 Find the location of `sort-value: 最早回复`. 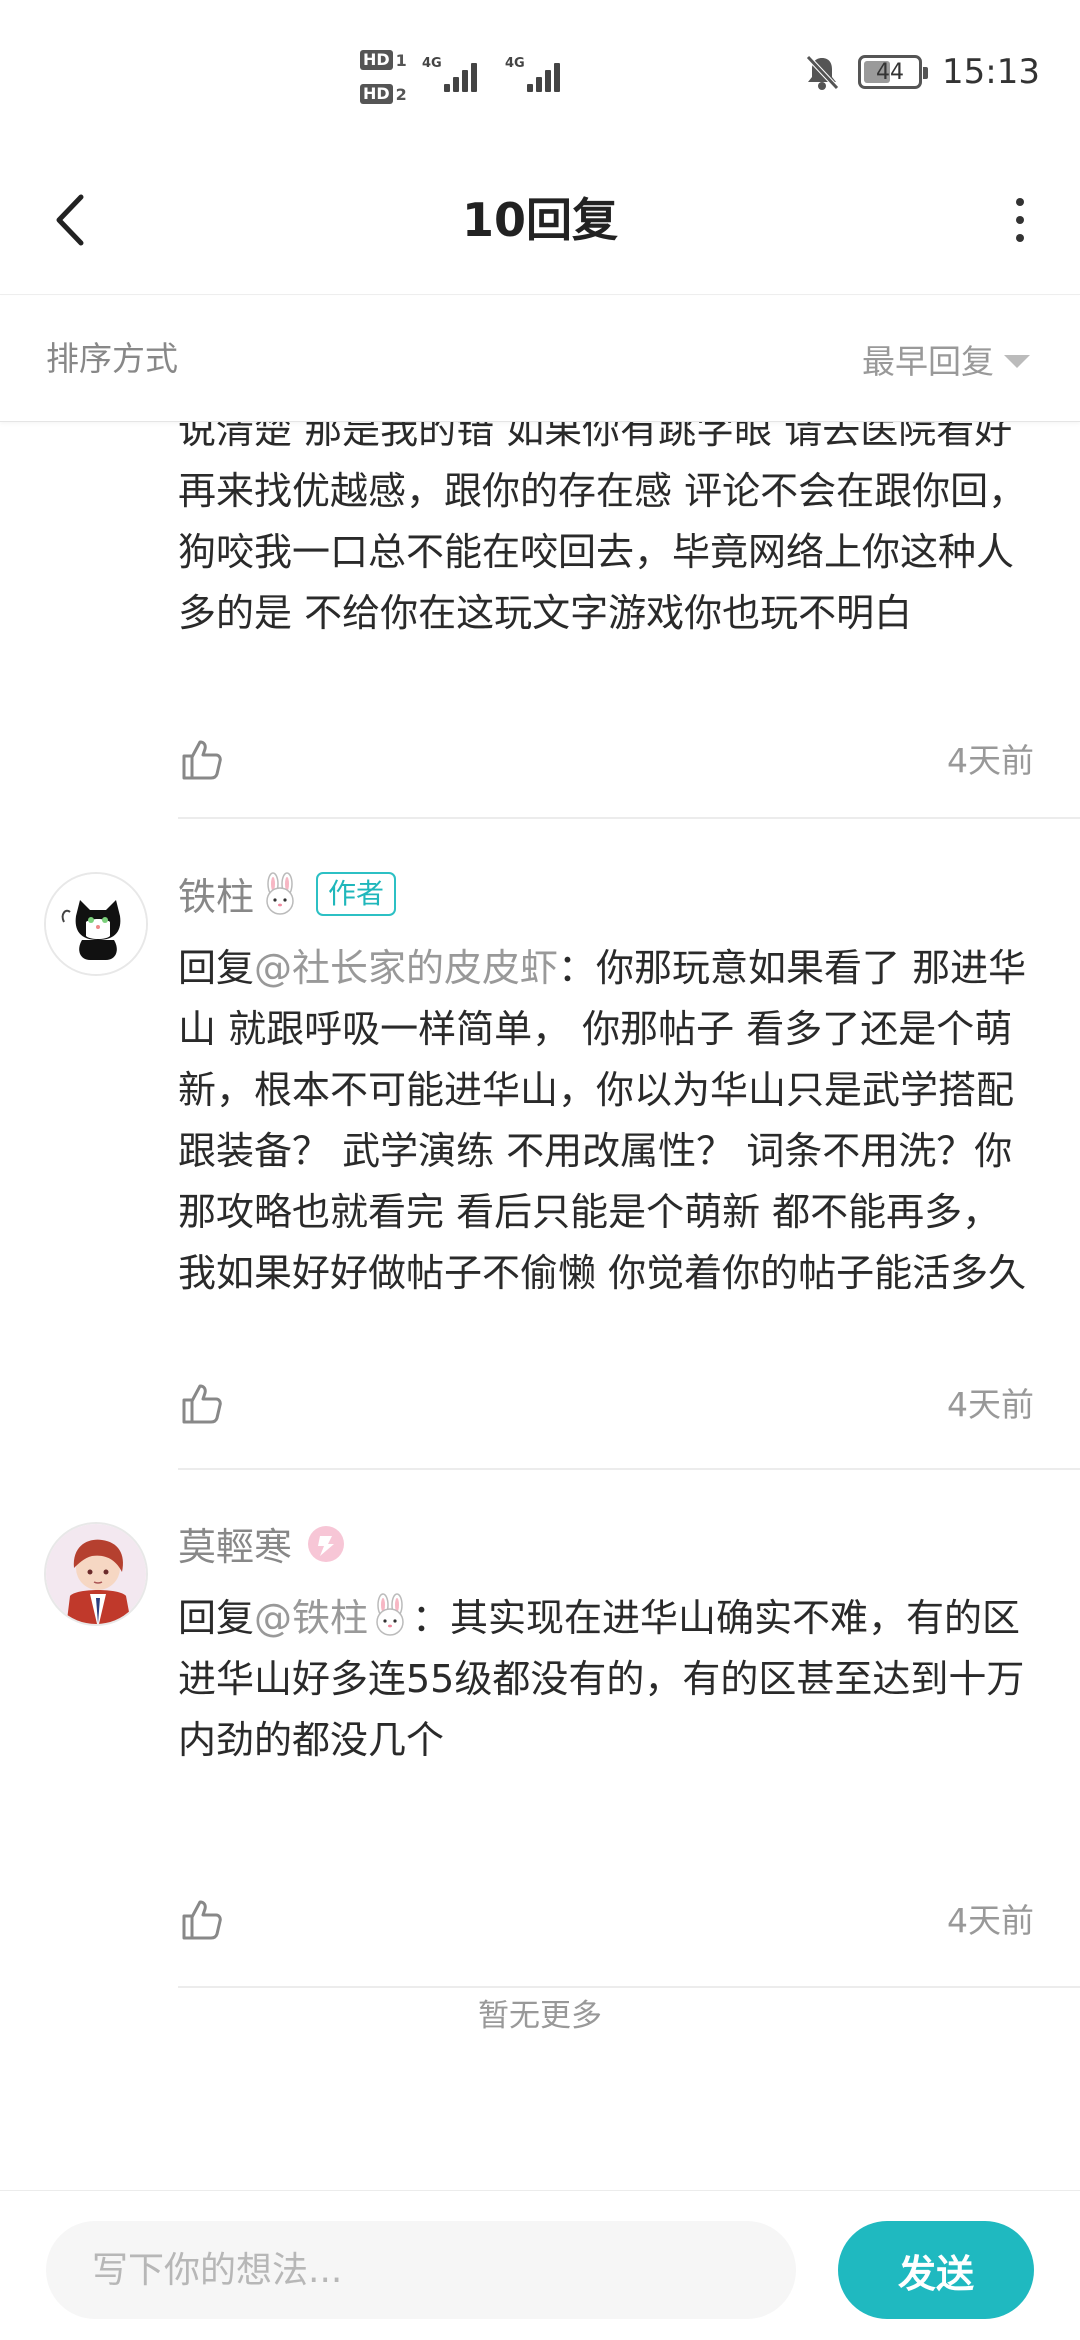

sort-value: 最早回复 is located at coordinates (928, 361).